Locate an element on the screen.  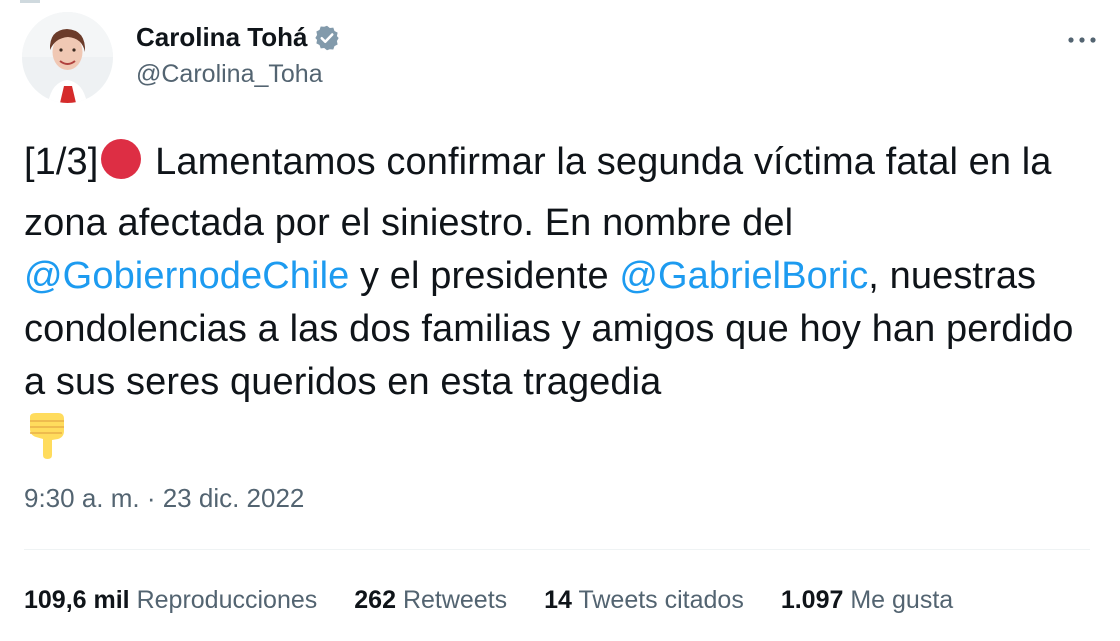
stat-label: Tweets citados is located at coordinates (661, 600).